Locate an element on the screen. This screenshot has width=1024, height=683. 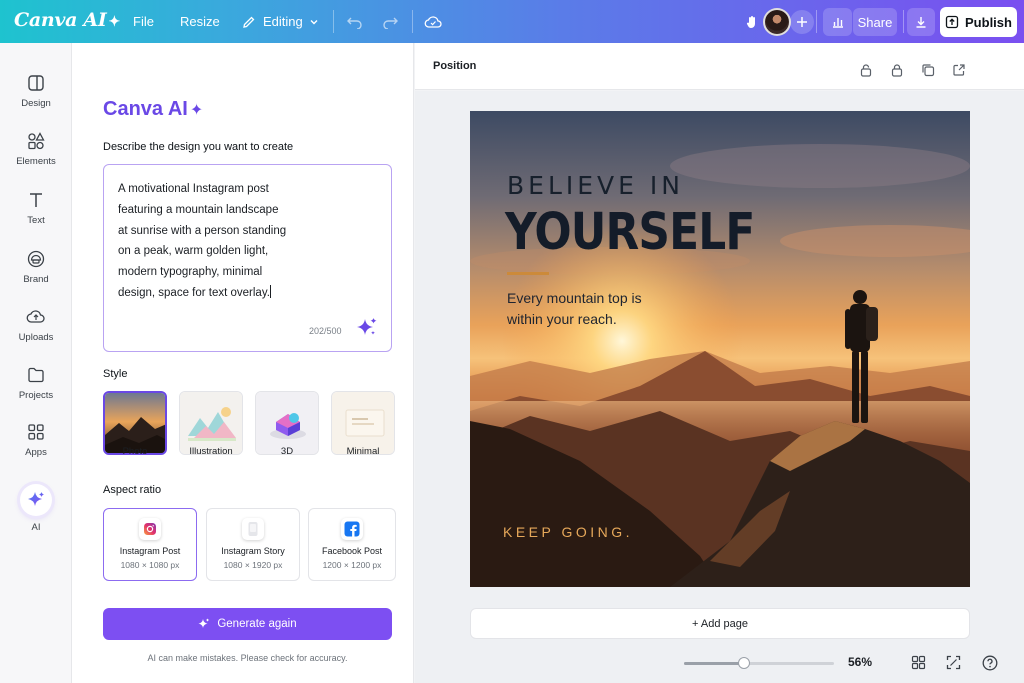
download-button is located at coordinates (921, 22).